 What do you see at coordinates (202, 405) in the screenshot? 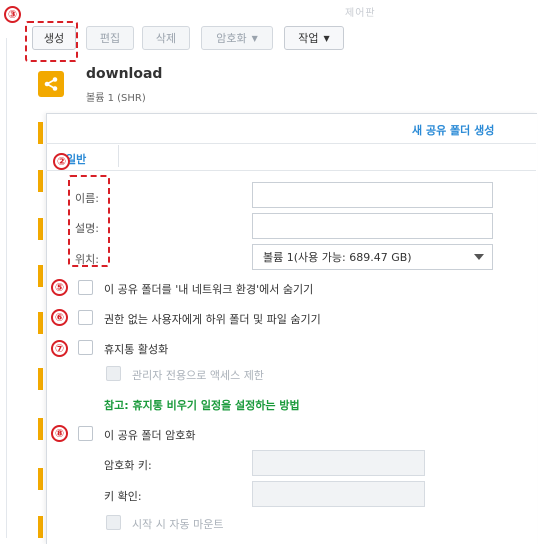
I see `recycle-bin-schedule-link: 참고: 휴지통 비우기 일정을 설정하는 방법` at bounding box center [202, 405].